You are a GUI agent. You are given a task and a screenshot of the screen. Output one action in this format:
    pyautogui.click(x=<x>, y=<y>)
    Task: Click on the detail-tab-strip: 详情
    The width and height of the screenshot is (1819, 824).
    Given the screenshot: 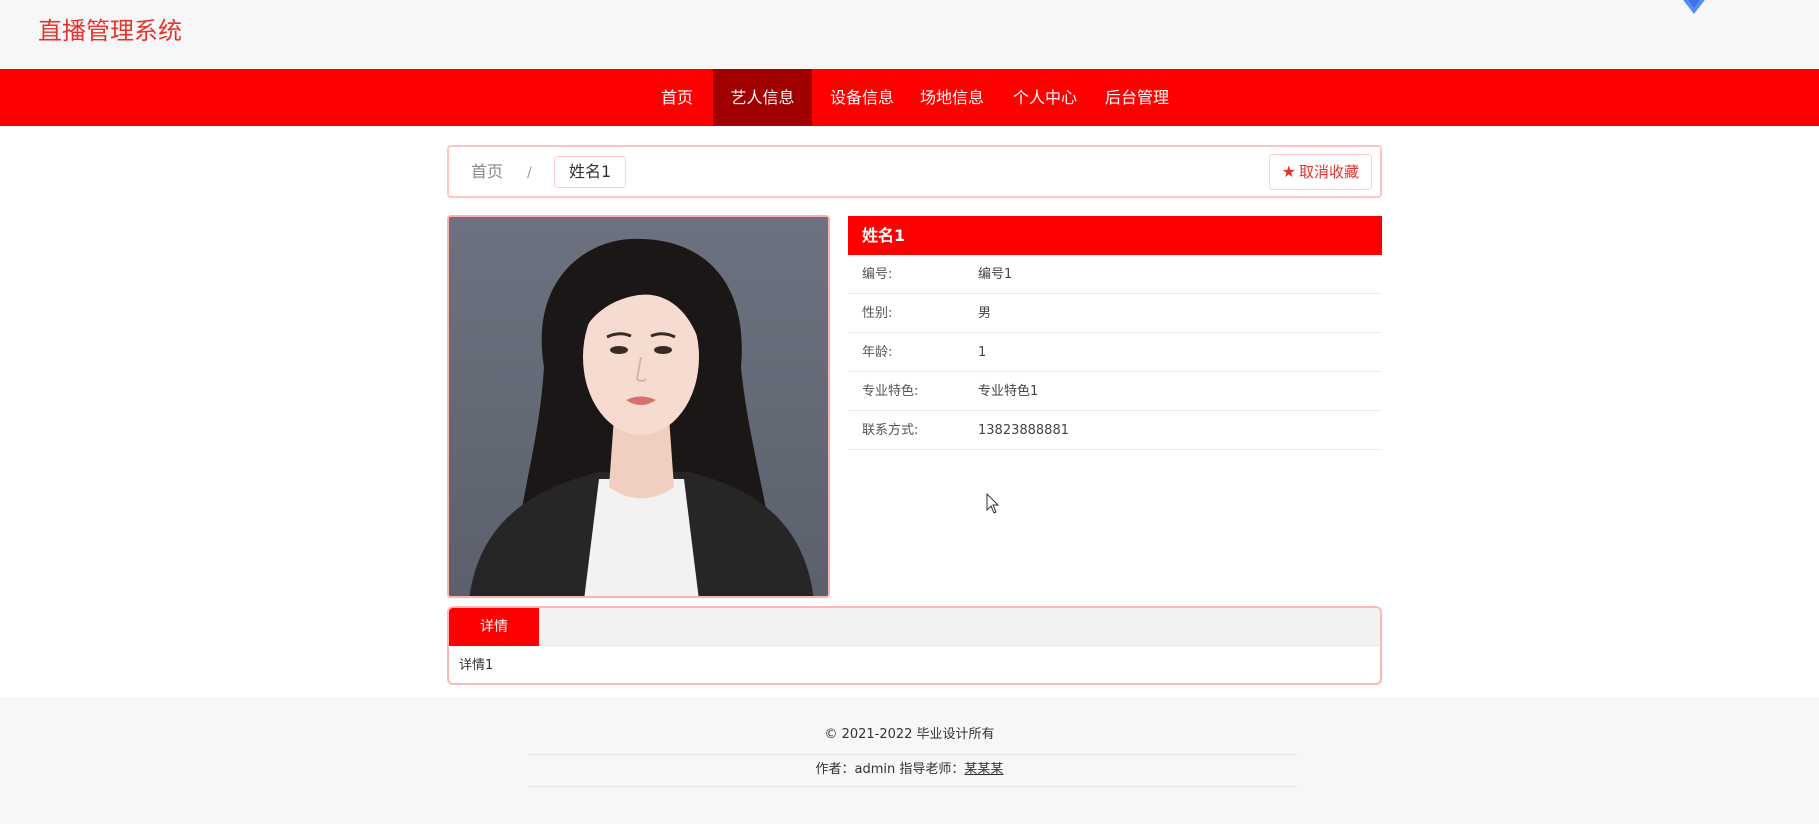 What is the action you would take?
    pyautogui.click(x=914, y=627)
    